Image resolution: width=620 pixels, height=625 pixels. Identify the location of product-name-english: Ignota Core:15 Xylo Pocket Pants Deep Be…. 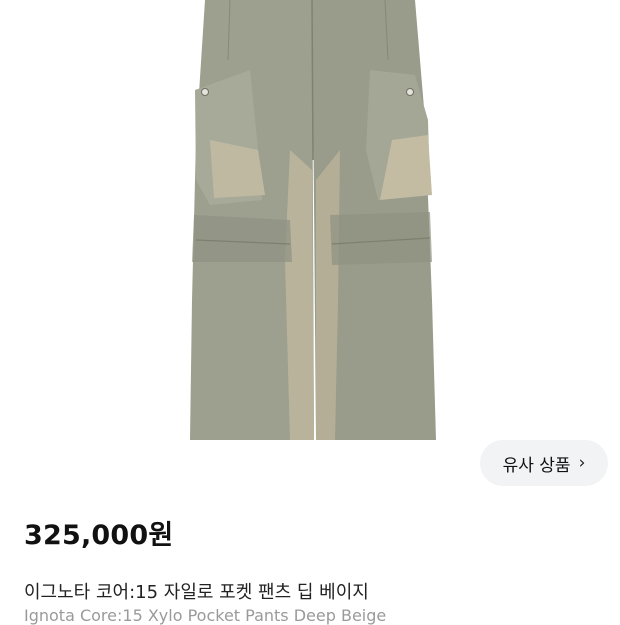
(205, 615).